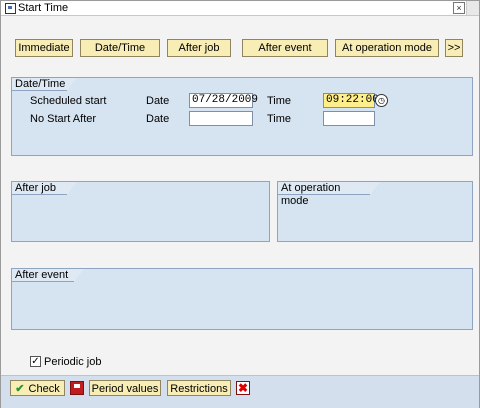 The height and width of the screenshot is (408, 480). What do you see at coordinates (454, 48) in the screenshot?
I see `more-button: >>` at bounding box center [454, 48].